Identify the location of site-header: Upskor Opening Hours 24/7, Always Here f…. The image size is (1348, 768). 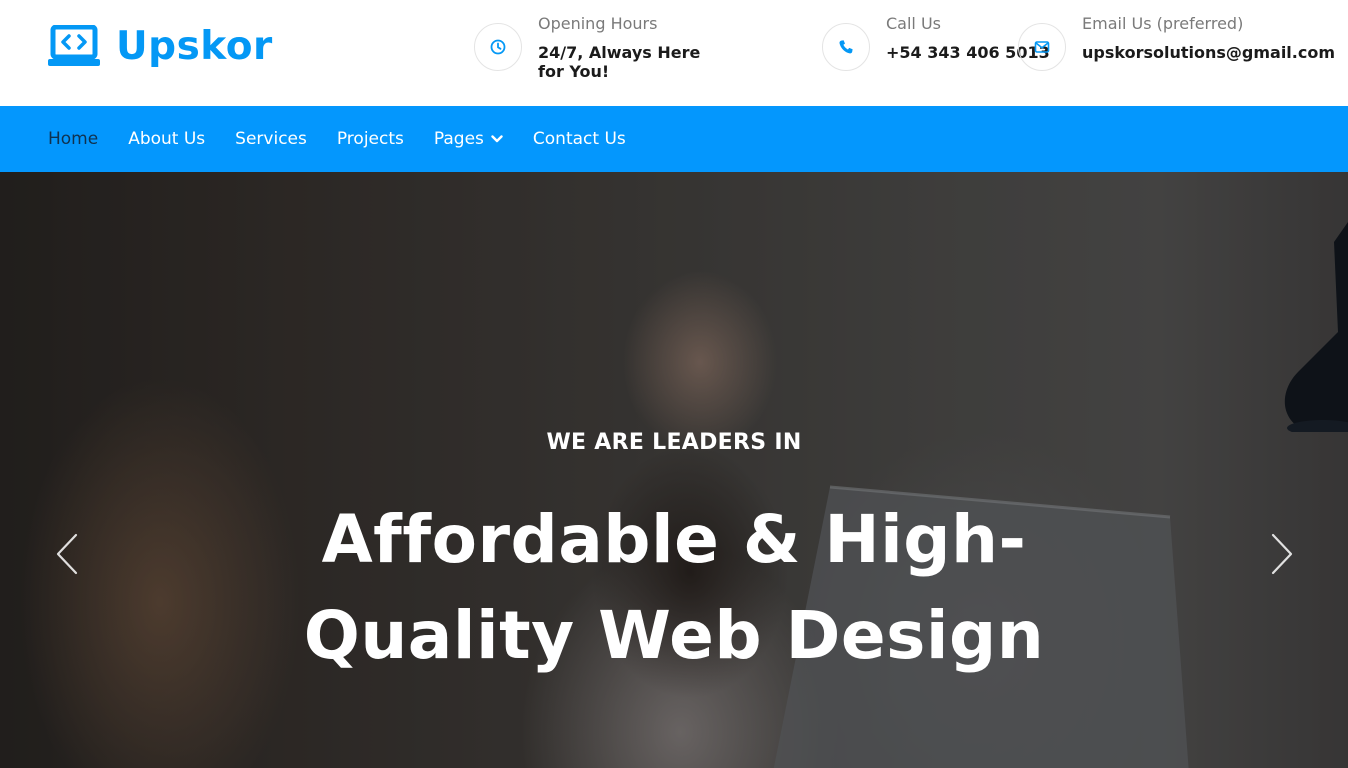
(674, 53).